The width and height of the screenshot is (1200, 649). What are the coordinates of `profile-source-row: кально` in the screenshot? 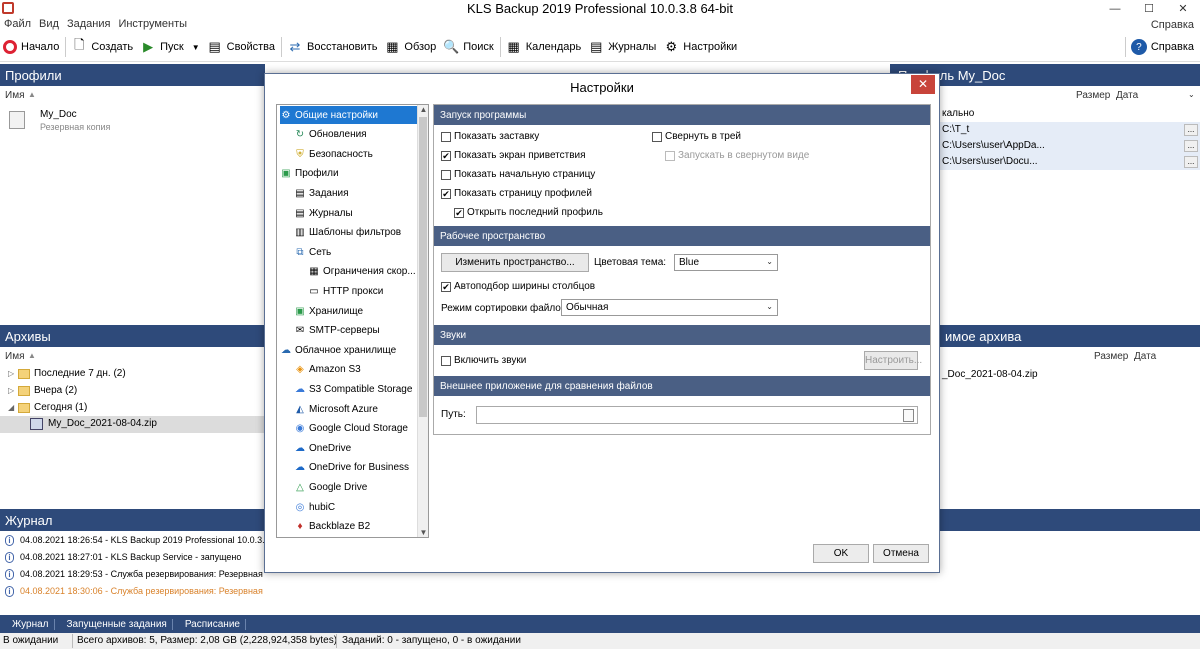 It's located at (1070, 114).